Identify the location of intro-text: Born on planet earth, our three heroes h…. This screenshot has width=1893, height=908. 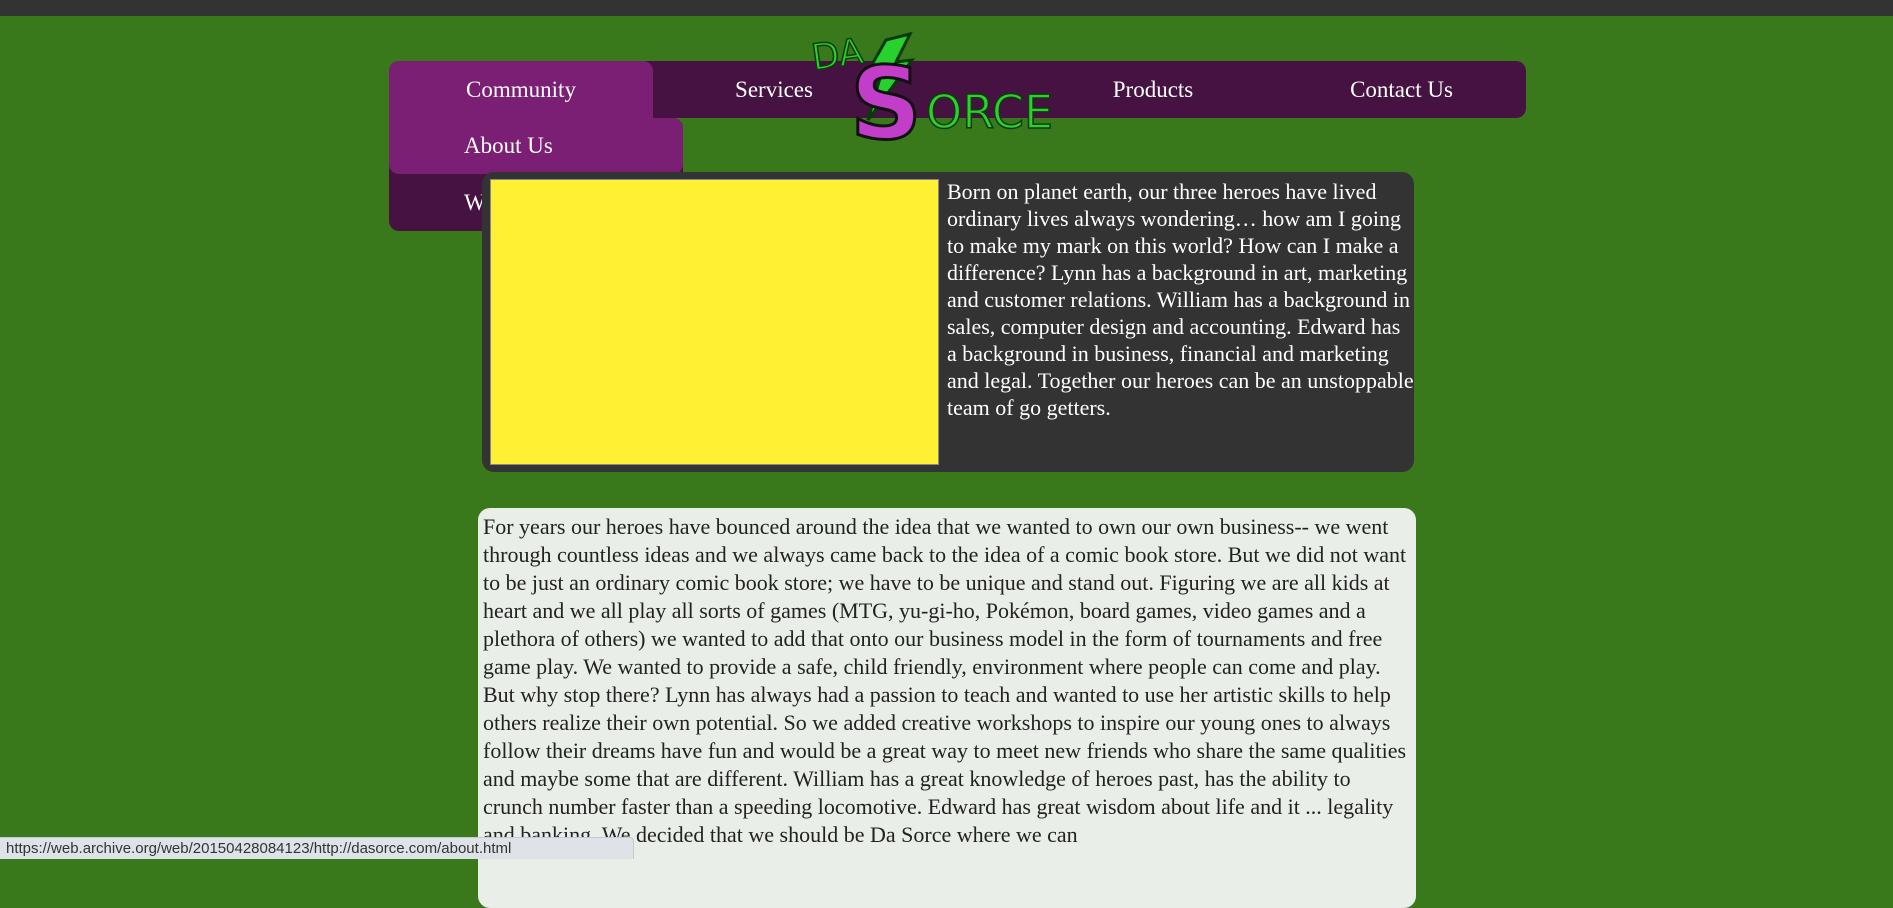
(1180, 299).